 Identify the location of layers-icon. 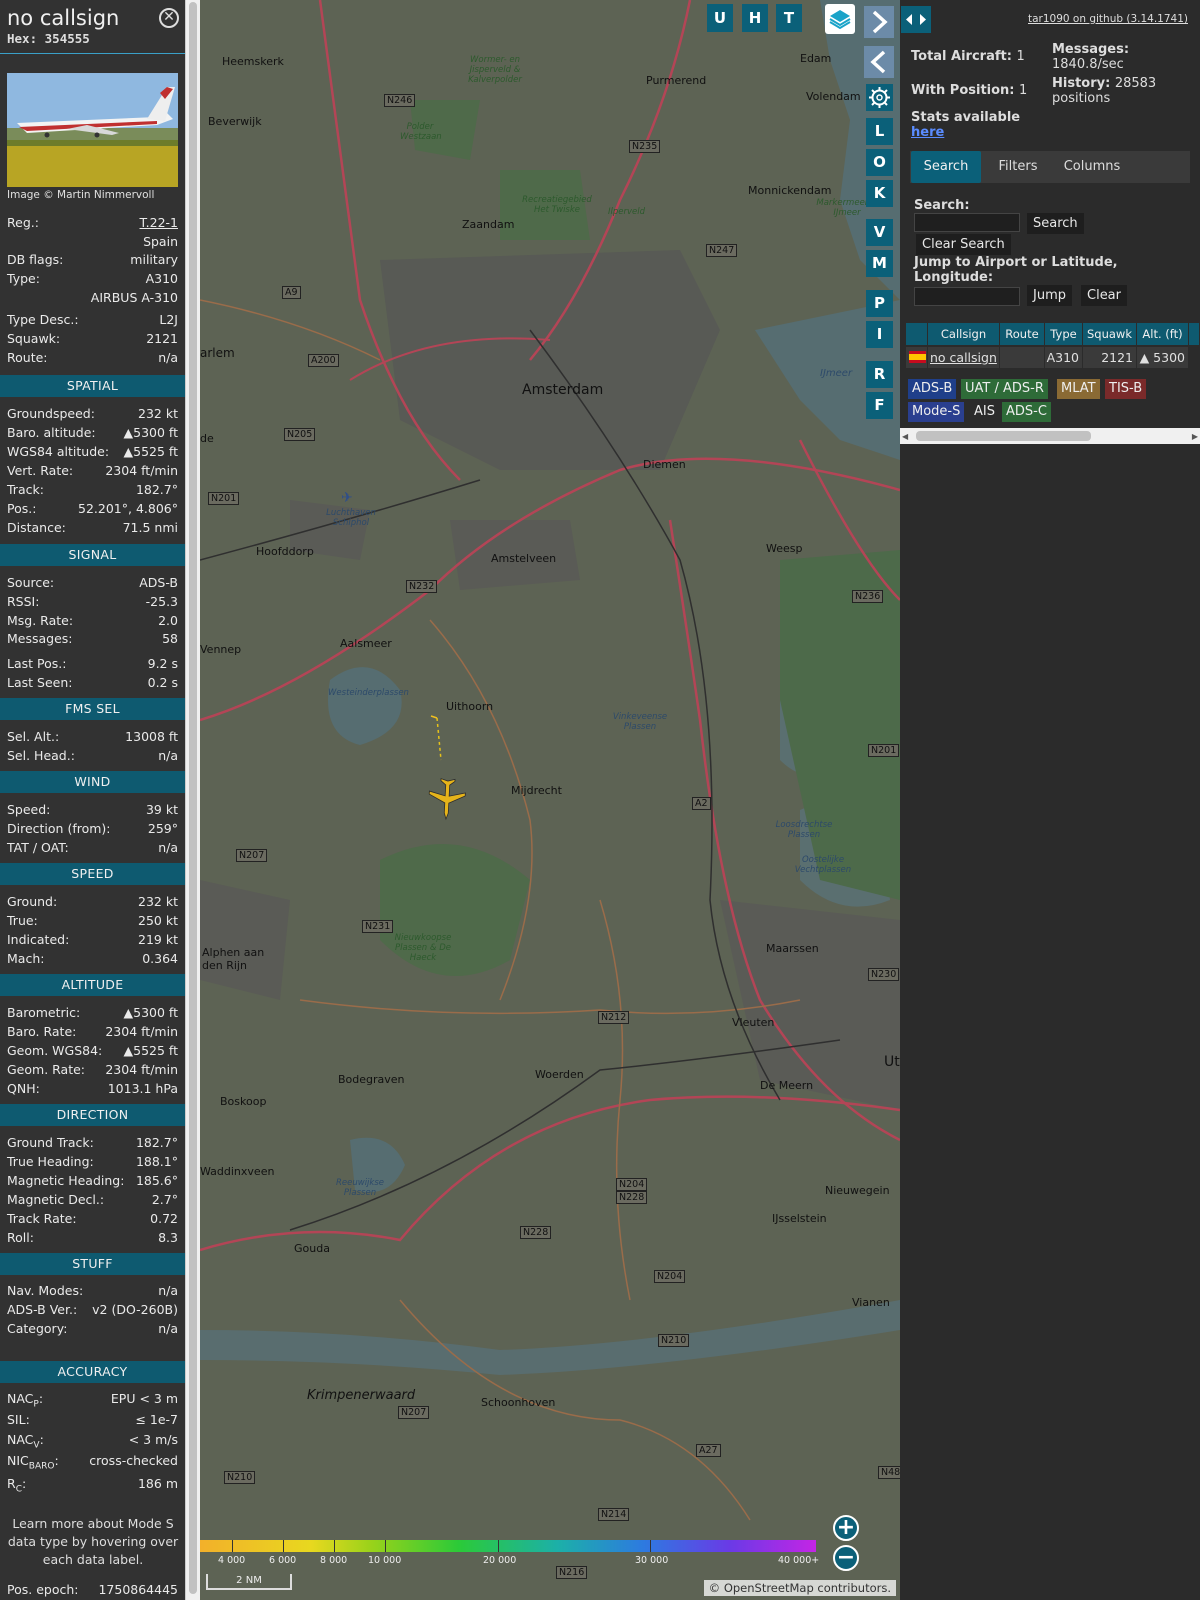
(840, 20).